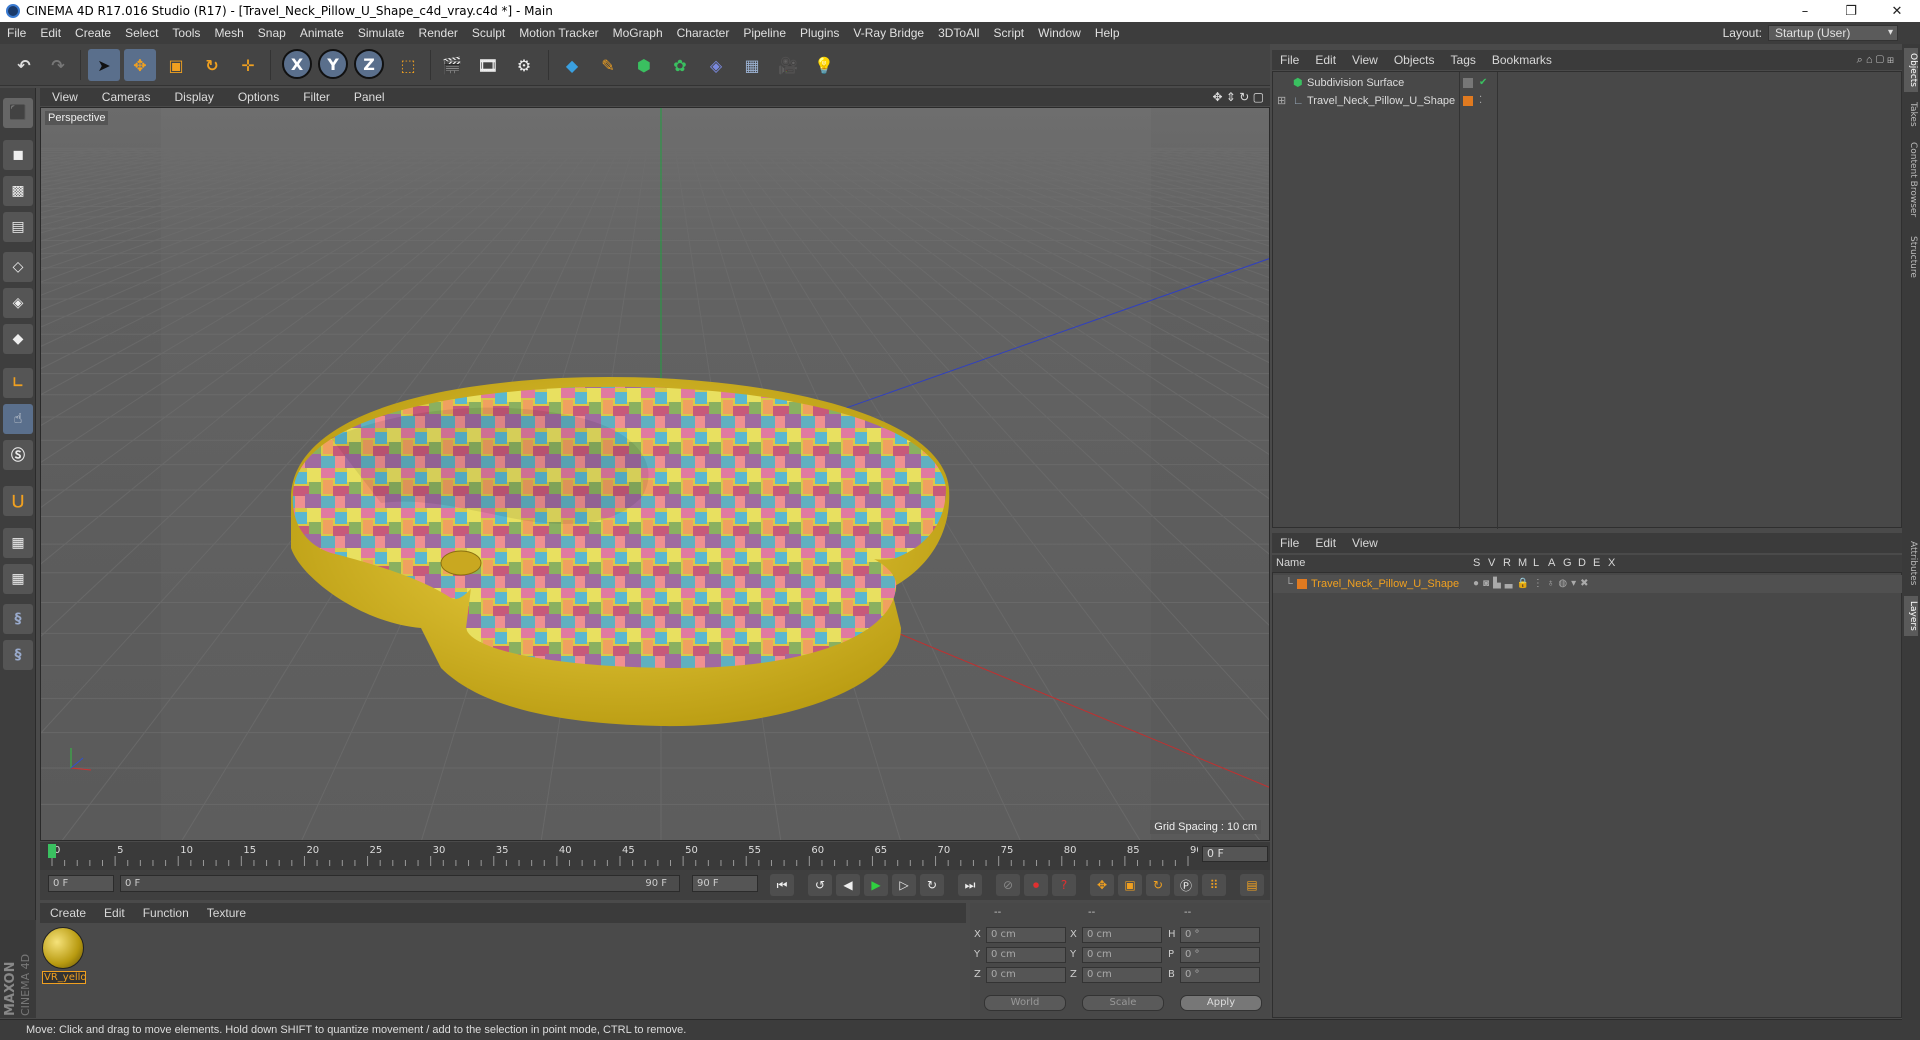  I want to click on key-scale-icon: ▣, so click(1130, 885).